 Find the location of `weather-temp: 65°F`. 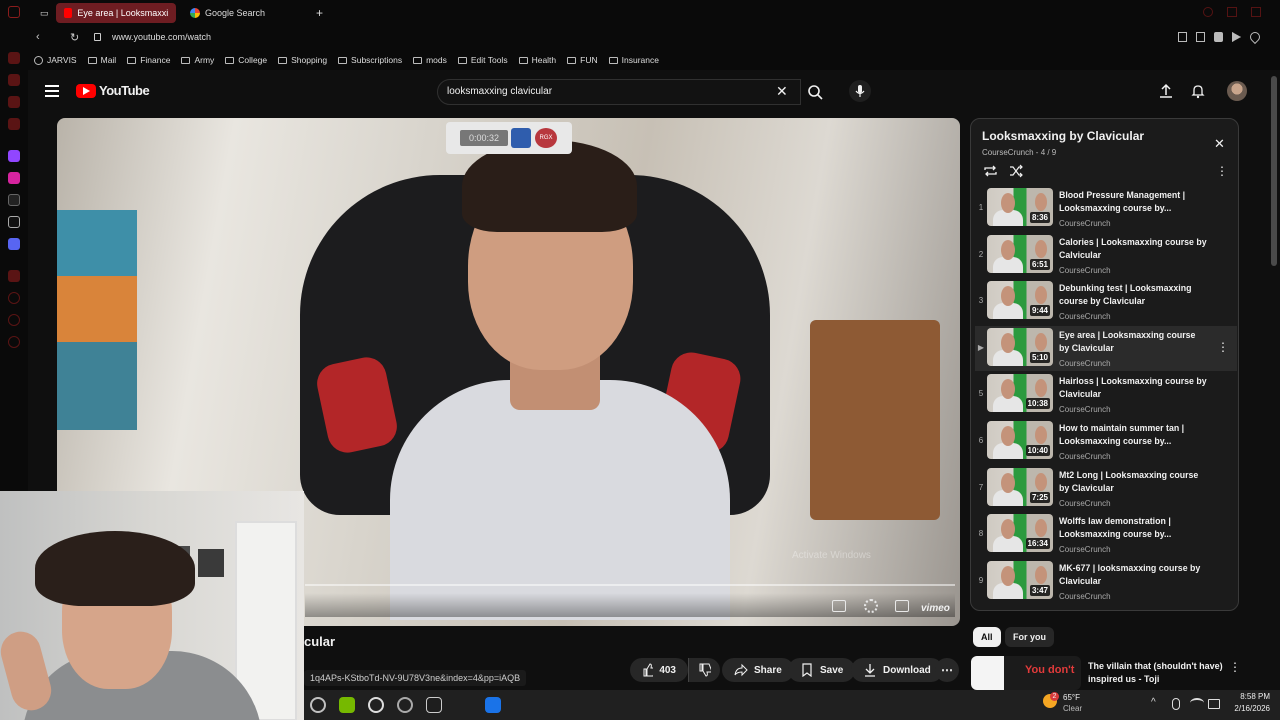

weather-temp: 65°F is located at coordinates (1071, 697).